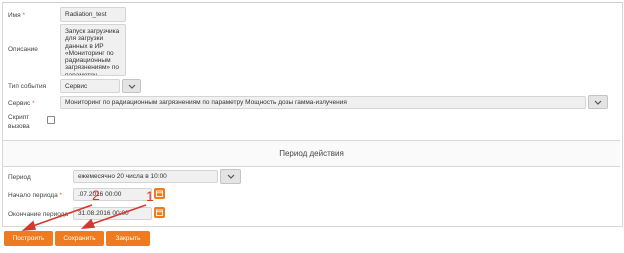  I want to click on event-type-select: Сервис, so click(90, 86).